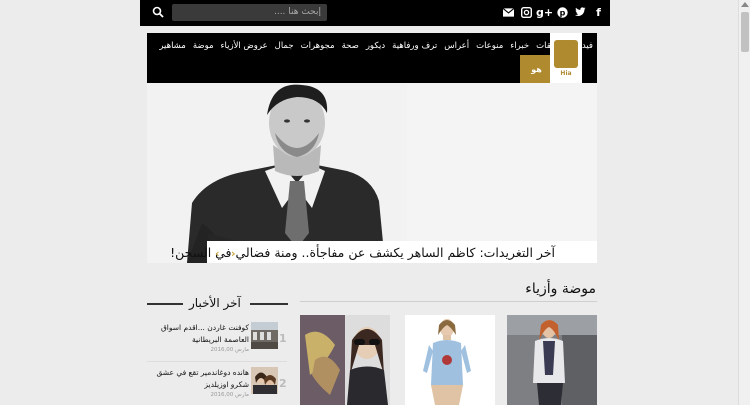 The height and width of the screenshot is (405, 750). What do you see at coordinates (448, 301) in the screenshot?
I see `section-divider` at bounding box center [448, 301].